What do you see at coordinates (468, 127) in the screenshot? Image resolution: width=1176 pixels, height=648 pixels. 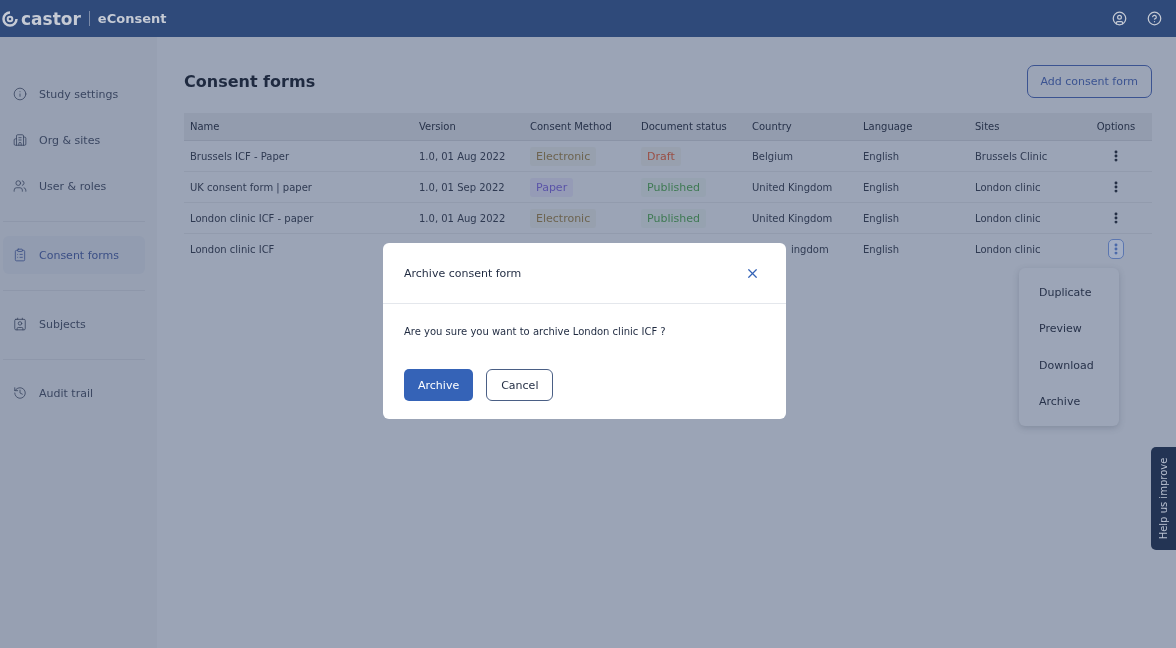 I see `column-header: Version` at bounding box center [468, 127].